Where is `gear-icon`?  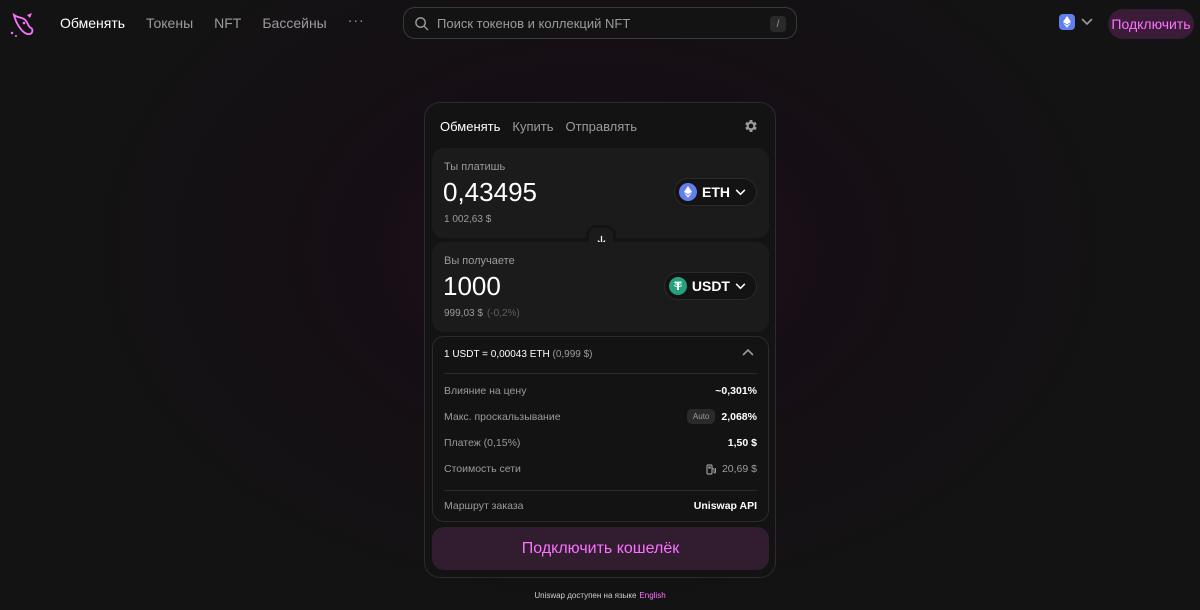 gear-icon is located at coordinates (751, 126).